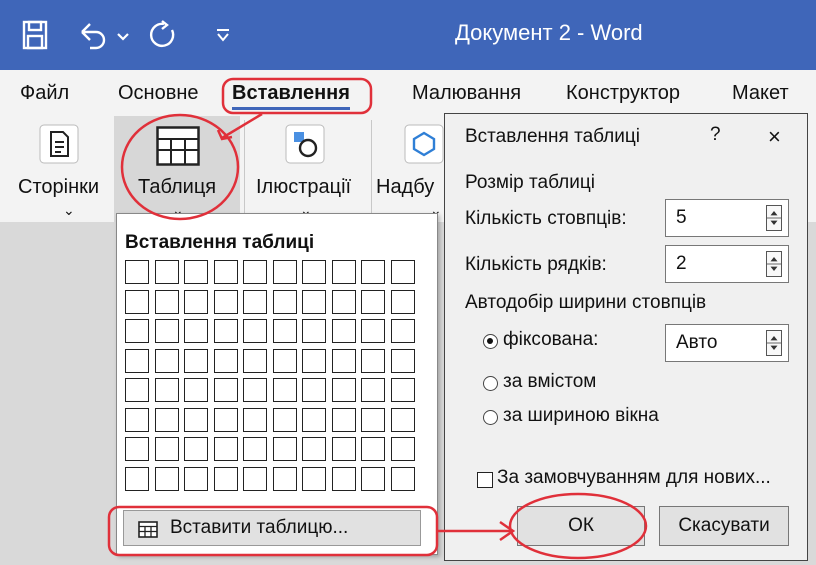 The image size is (816, 565). What do you see at coordinates (60, 169) in the screenshot?
I see `ribbon-pages-button: Сторінки ⌄` at bounding box center [60, 169].